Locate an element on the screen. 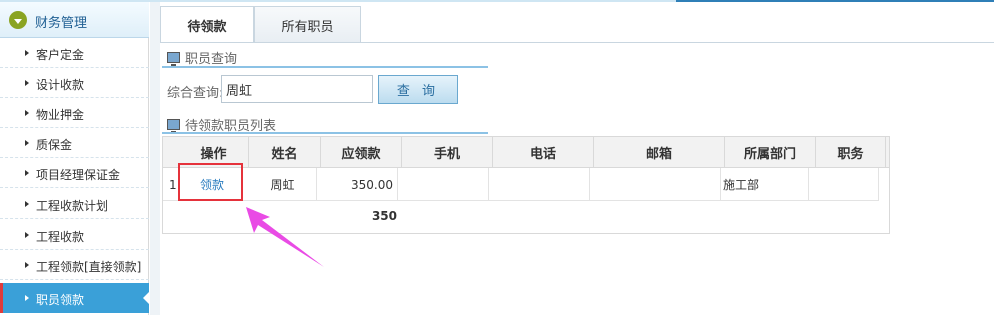  sidebar-item-label: 工程收款 is located at coordinates (60, 237).